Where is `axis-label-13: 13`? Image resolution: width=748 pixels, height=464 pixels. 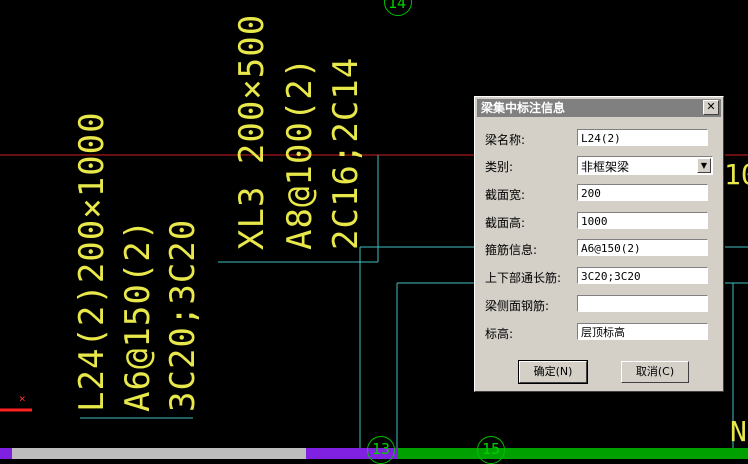 axis-label-13: 13 is located at coordinates (381, 449).